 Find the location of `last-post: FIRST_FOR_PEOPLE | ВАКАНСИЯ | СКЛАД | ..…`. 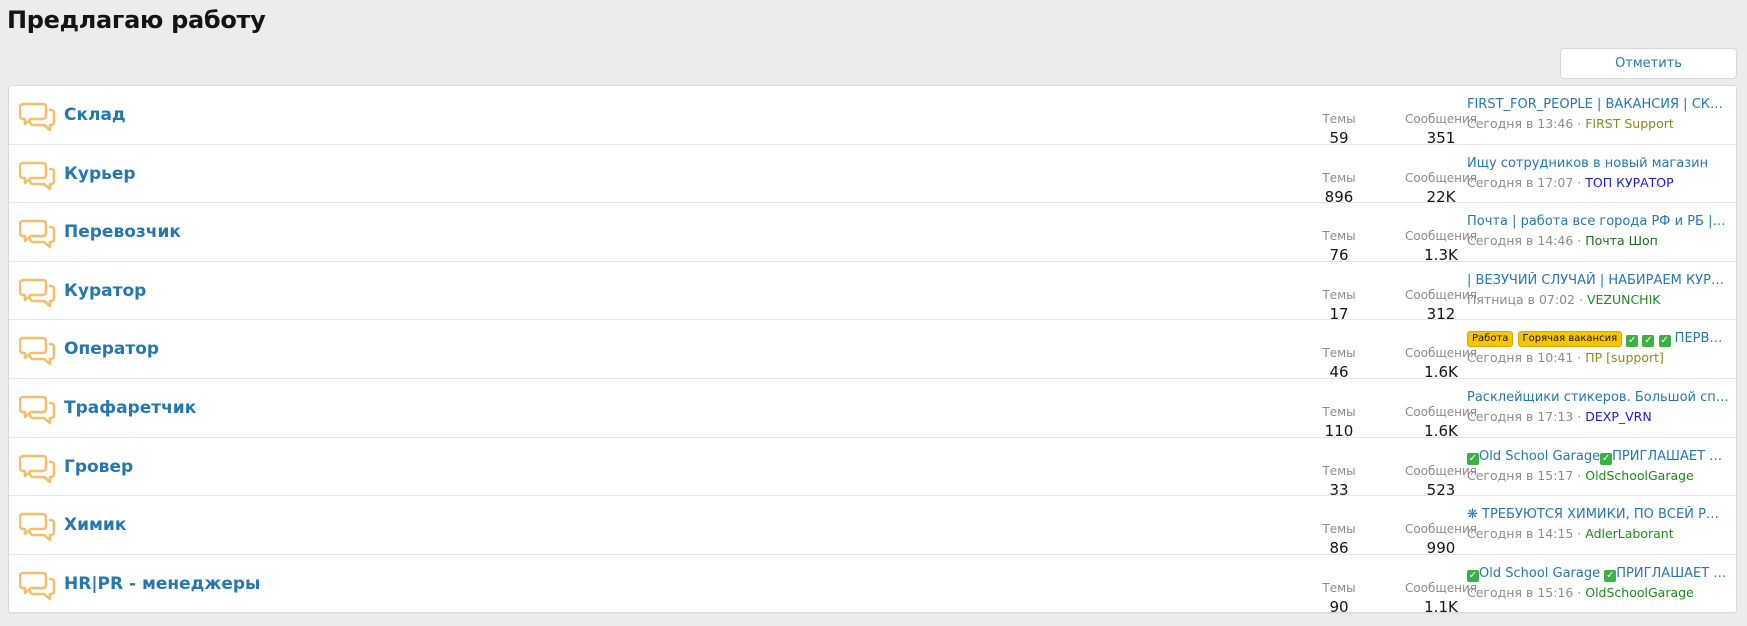

last-post: FIRST_FOR_PEOPLE | ВАКАНСИЯ | СКЛАД | ..… is located at coordinates (1598, 114).